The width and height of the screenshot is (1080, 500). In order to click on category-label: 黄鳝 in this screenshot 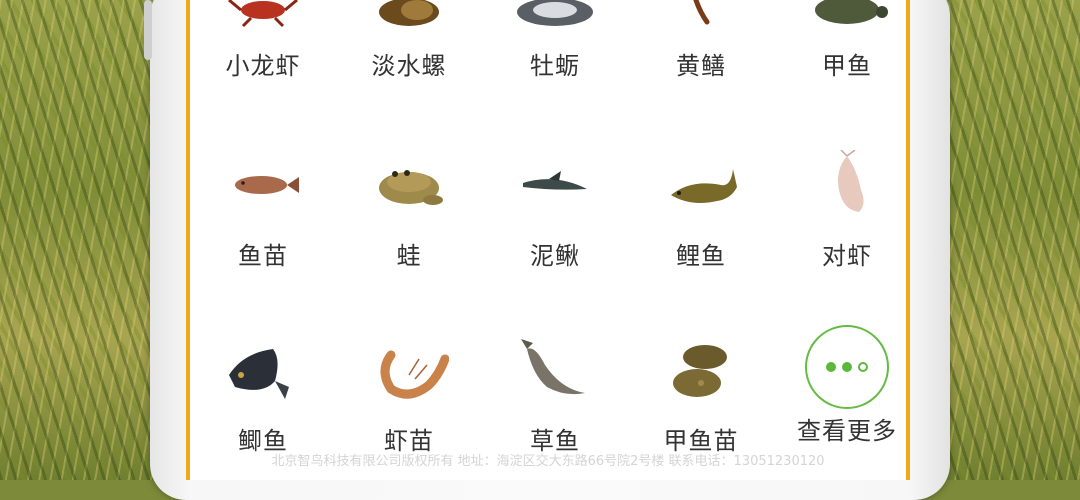, I will do `click(701, 66)`.